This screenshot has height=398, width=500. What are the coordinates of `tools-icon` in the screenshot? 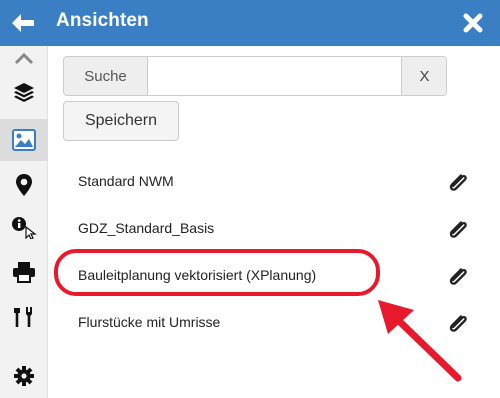 It's located at (24, 317).